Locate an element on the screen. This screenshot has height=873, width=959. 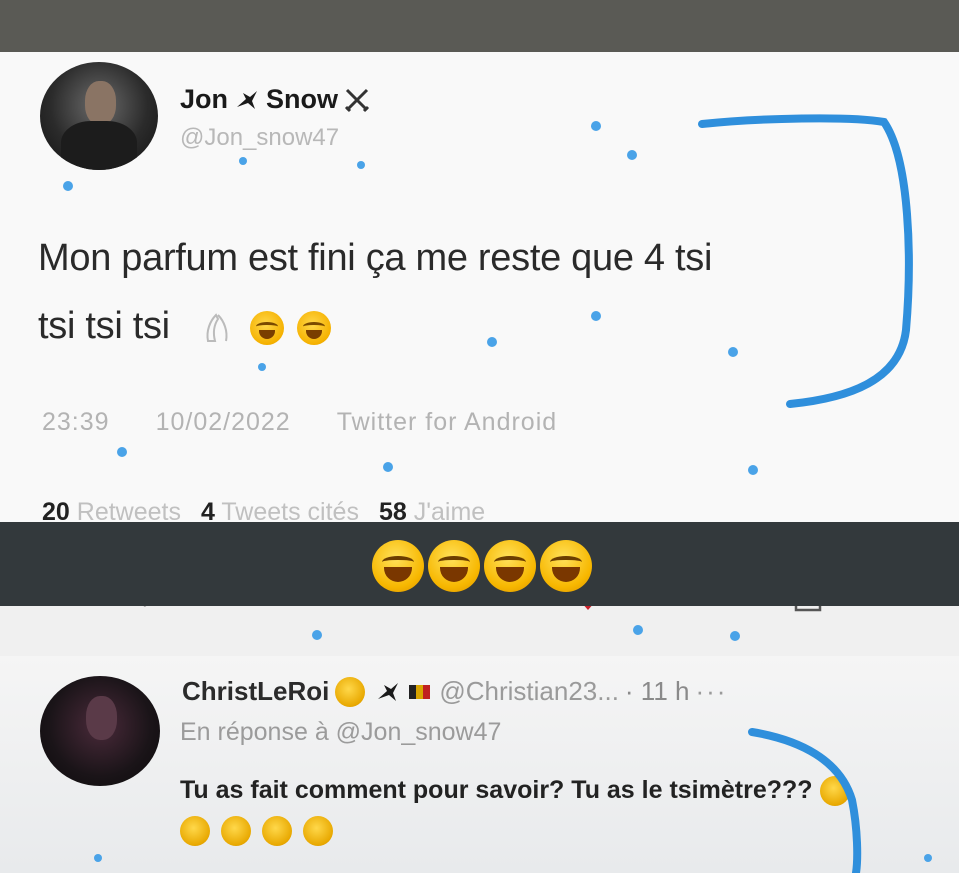
laugh-emoji-row is located at coordinates (482, 566).